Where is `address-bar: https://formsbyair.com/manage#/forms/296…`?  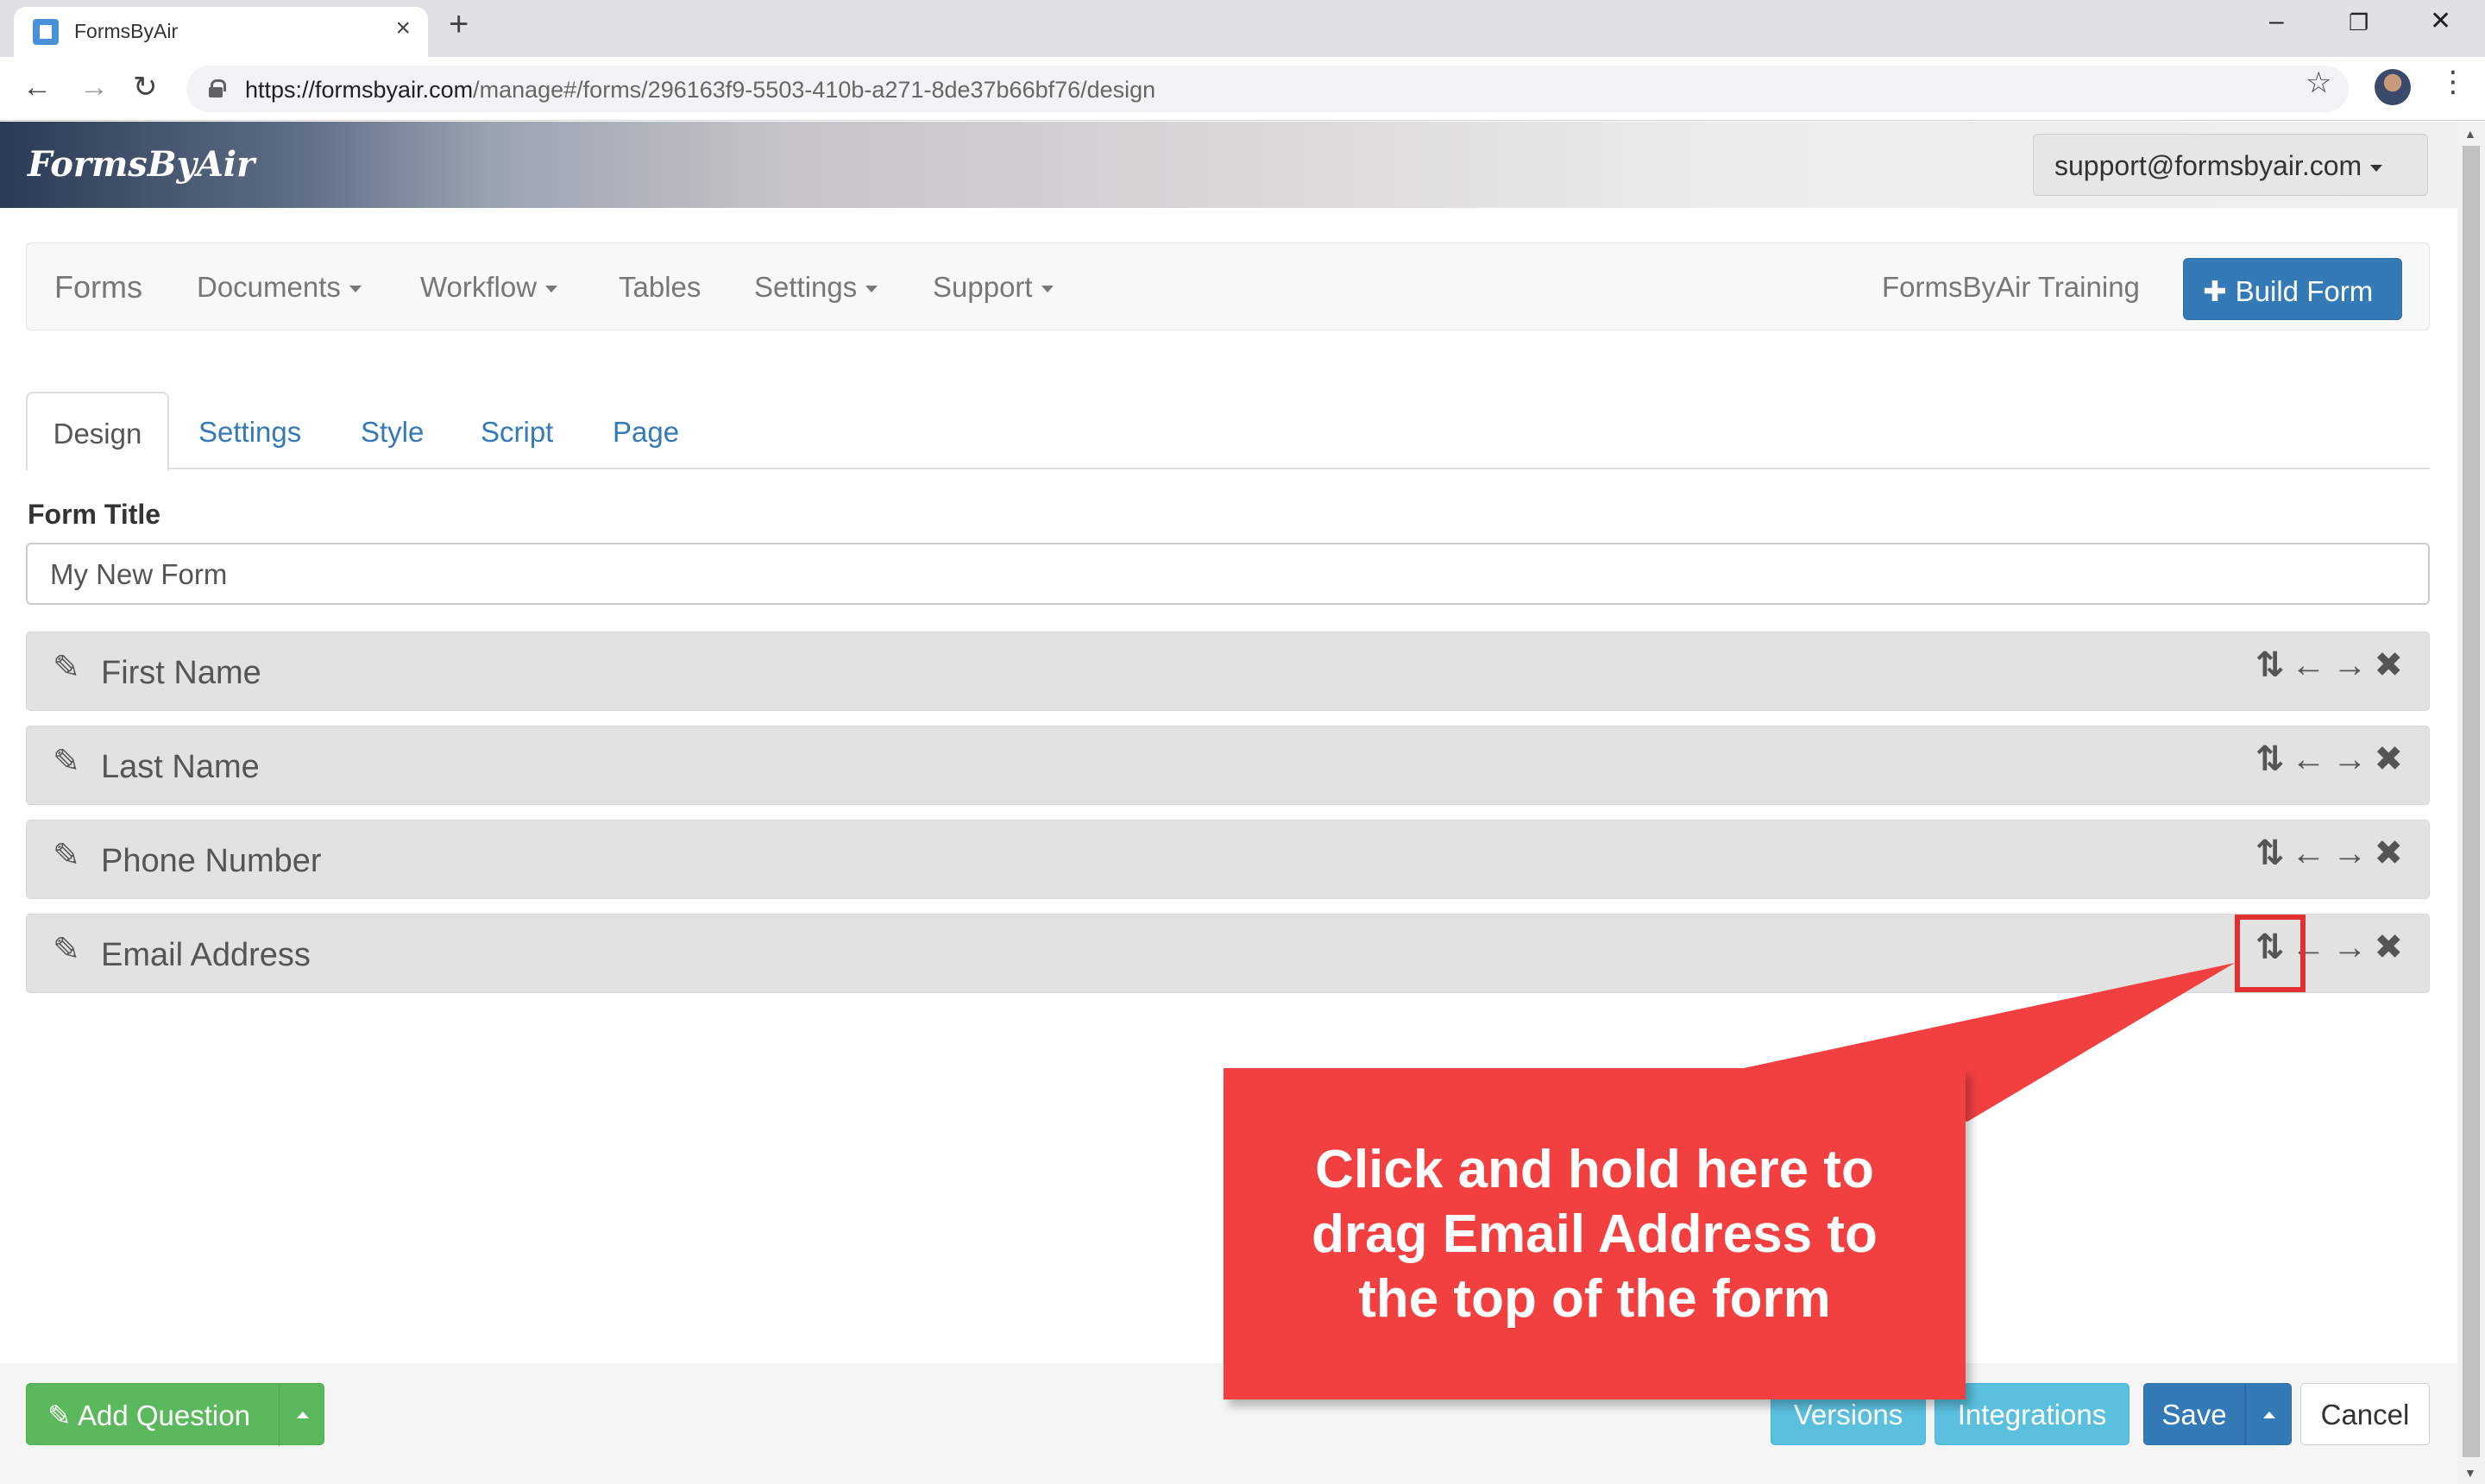
address-bar: https://formsbyair.com/manage#/forms/296… is located at coordinates (1267, 89).